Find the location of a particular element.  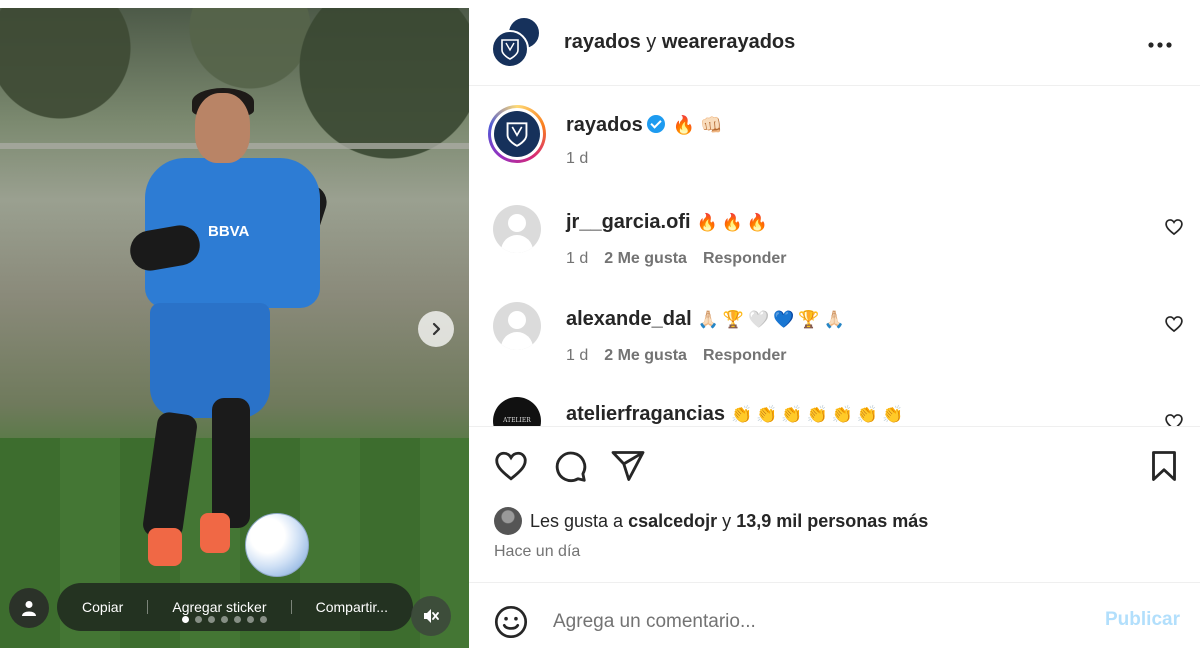

post-timestamp: Hace un día is located at coordinates (537, 551).